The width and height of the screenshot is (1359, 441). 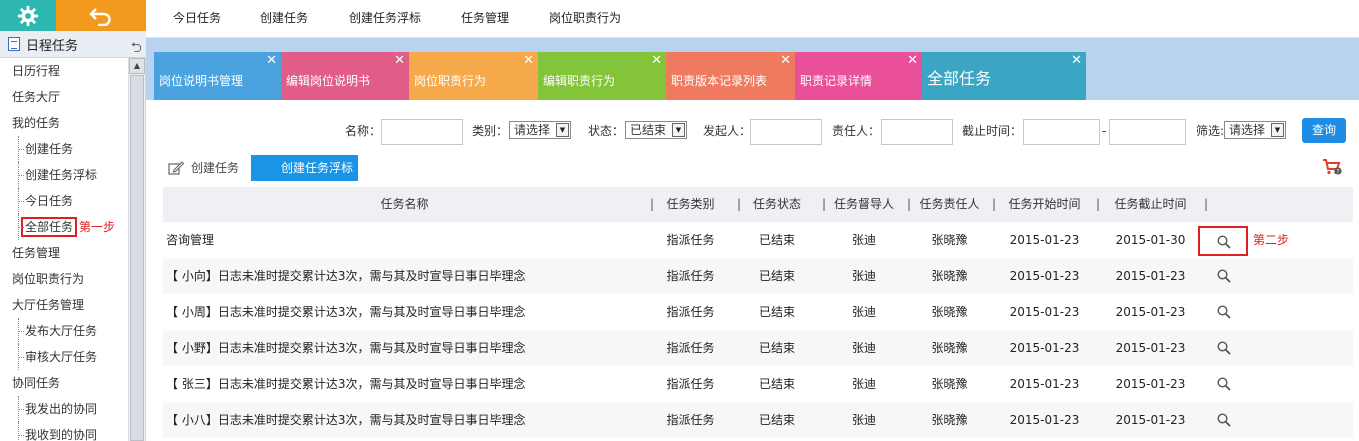 I want to click on nav-today-tasks: 今日任务, so click(x=197, y=19).